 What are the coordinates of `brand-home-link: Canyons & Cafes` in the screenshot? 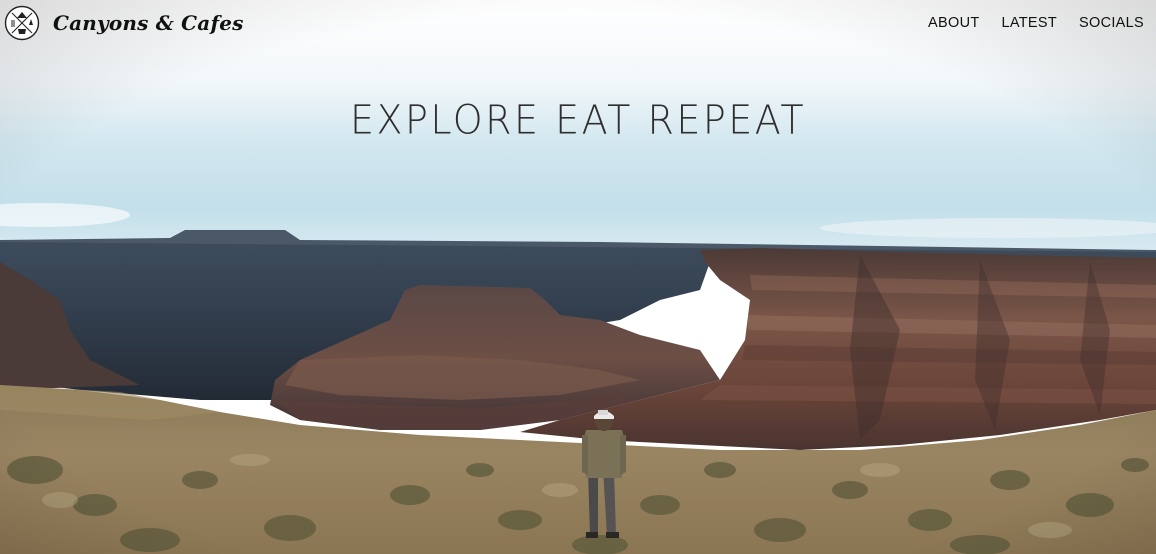 It's located at (124, 23).